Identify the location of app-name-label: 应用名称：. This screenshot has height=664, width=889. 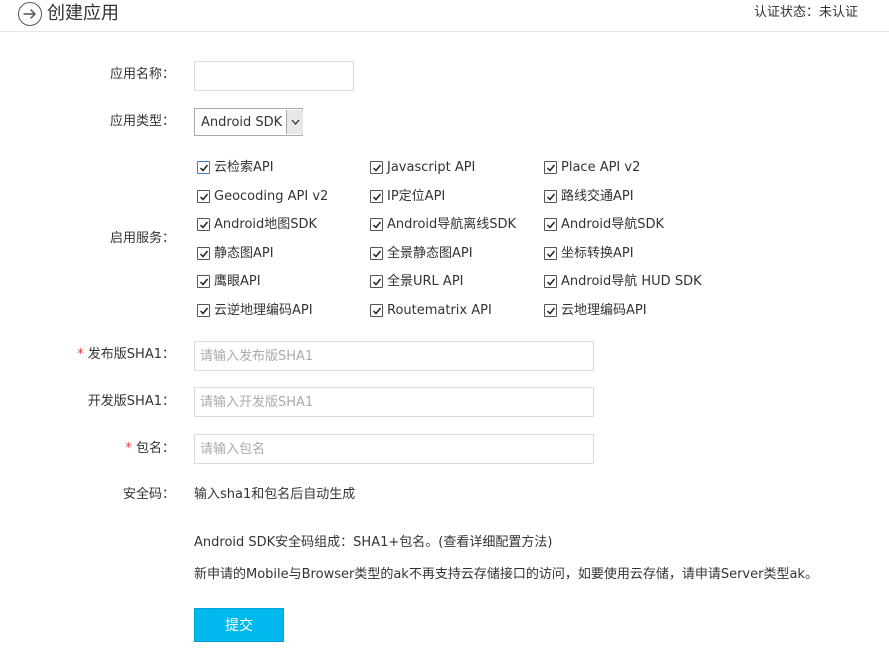
(142, 74).